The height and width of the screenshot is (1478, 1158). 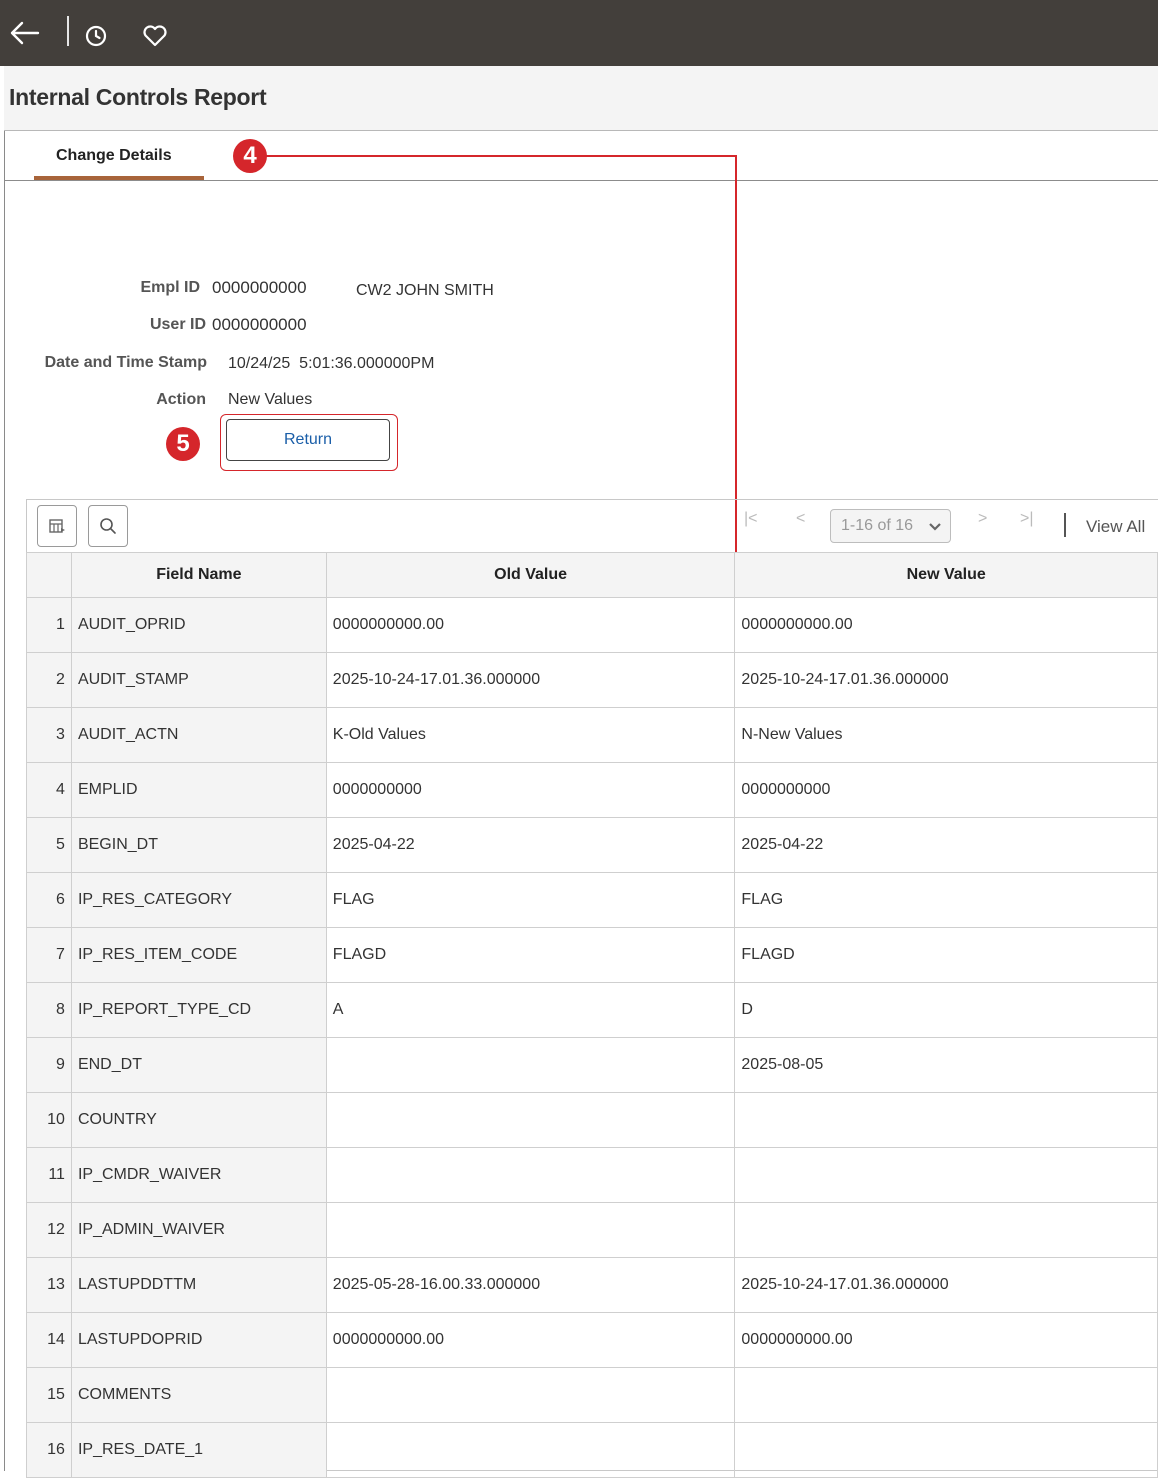 What do you see at coordinates (592, 1175) in the screenshot?
I see `table-row: 11 IP_CMDR_WAIVER` at bounding box center [592, 1175].